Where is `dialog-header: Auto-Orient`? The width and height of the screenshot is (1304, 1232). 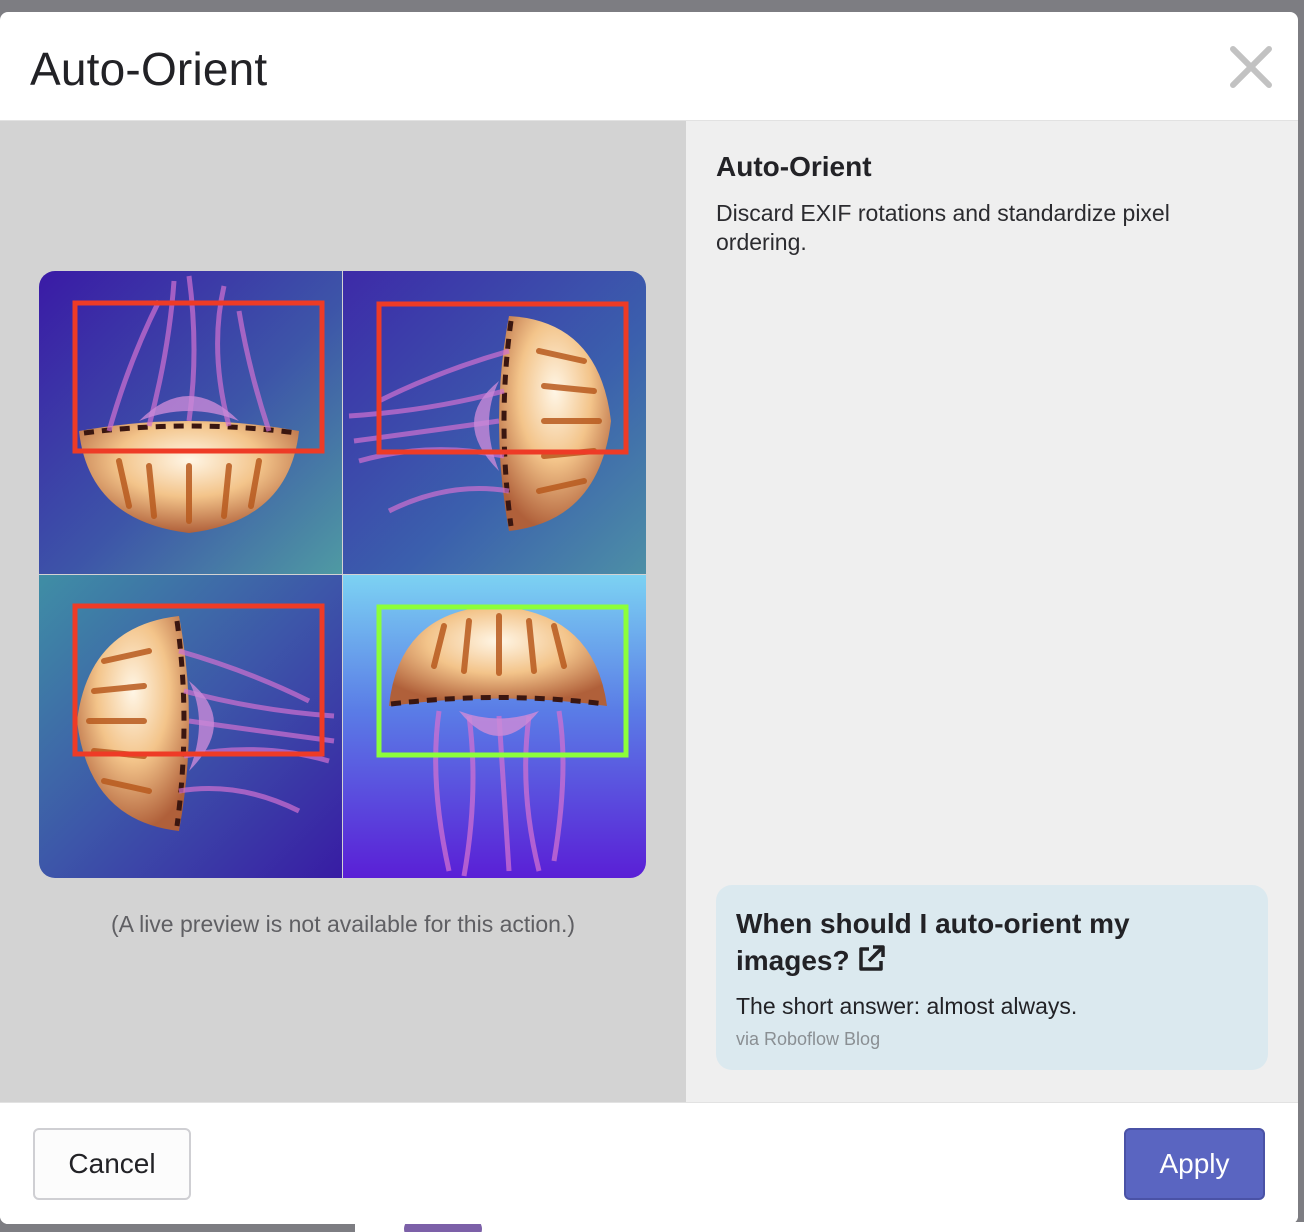
dialog-header: Auto-Orient is located at coordinates (649, 66).